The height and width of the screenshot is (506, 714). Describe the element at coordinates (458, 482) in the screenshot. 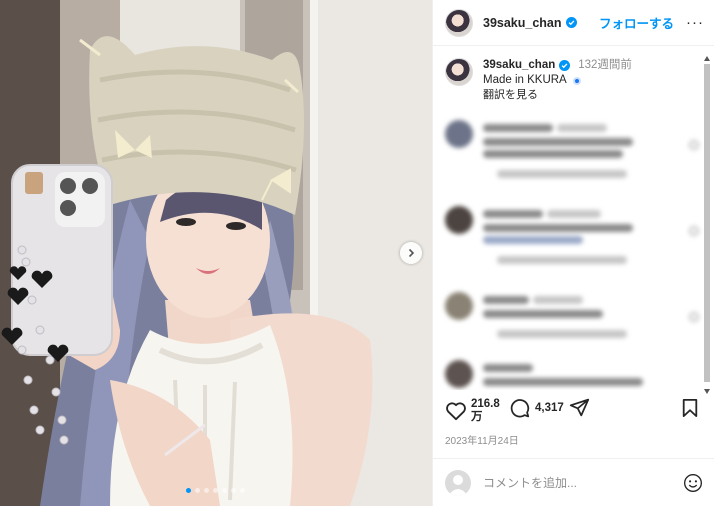

I see `user-placeholder-icon` at that location.